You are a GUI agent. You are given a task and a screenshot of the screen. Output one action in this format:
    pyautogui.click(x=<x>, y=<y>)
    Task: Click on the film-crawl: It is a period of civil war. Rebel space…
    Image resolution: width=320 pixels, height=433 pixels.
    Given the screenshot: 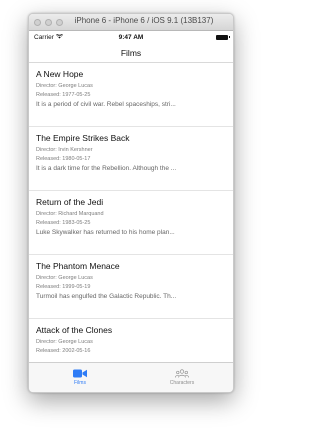 What is the action you would take?
    pyautogui.click(x=106, y=104)
    